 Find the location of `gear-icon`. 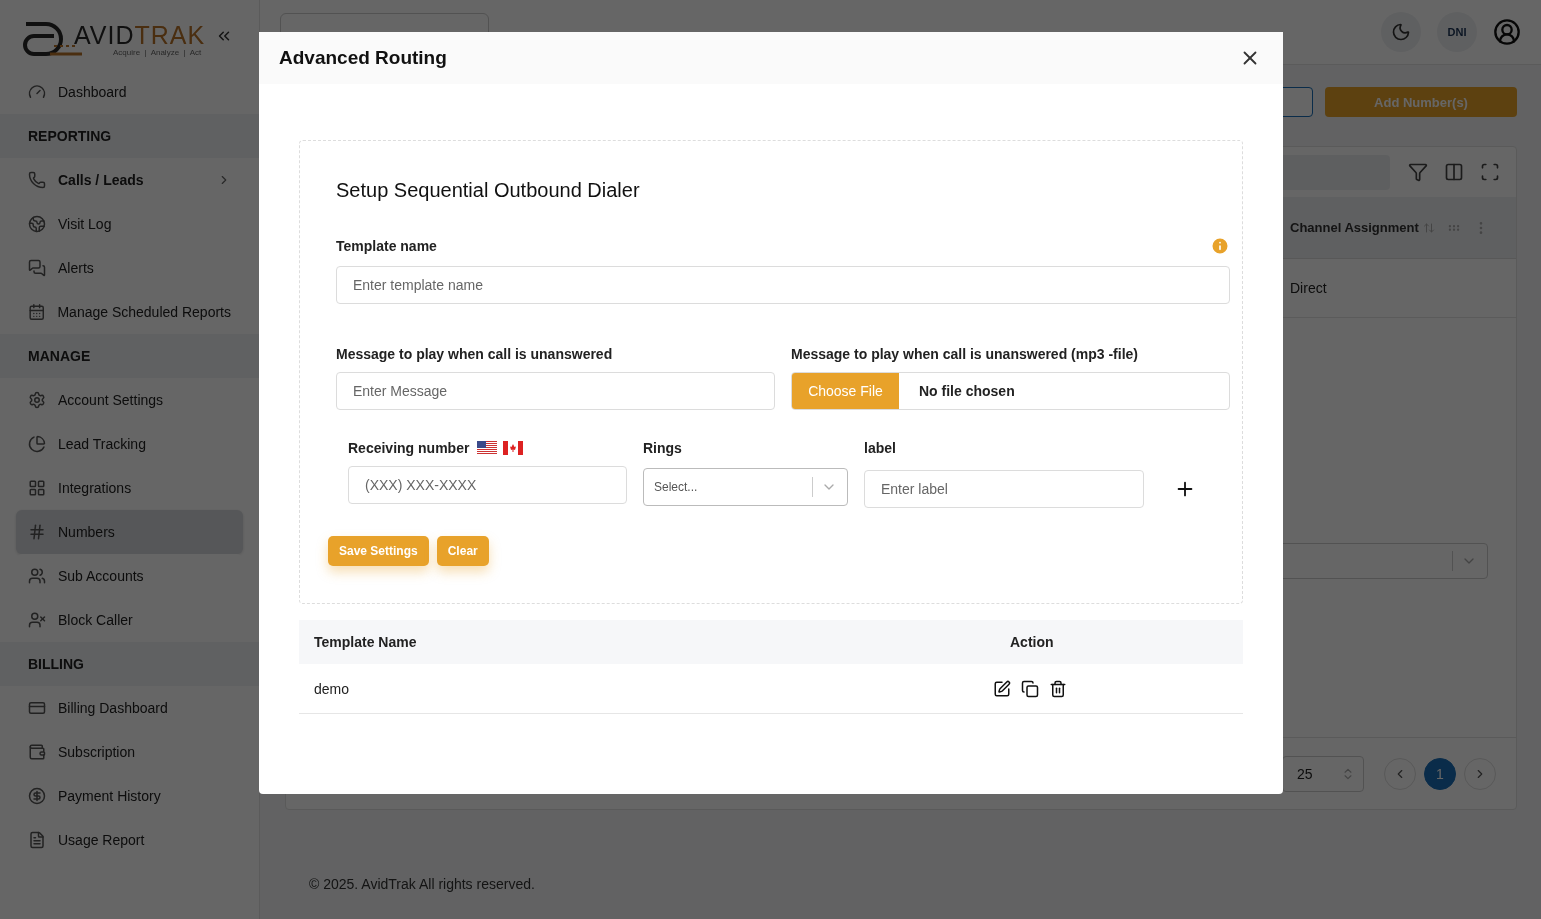

gear-icon is located at coordinates (37, 400).